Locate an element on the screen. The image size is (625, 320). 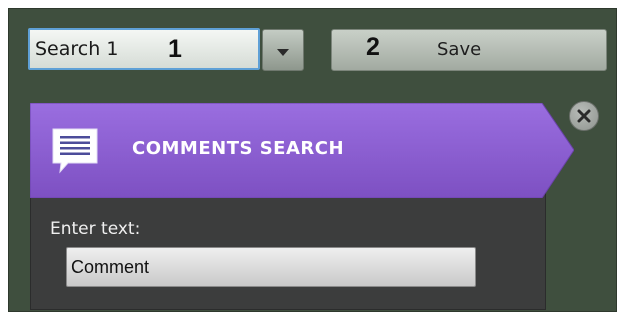
search-dropdown-button is located at coordinates (283, 50).